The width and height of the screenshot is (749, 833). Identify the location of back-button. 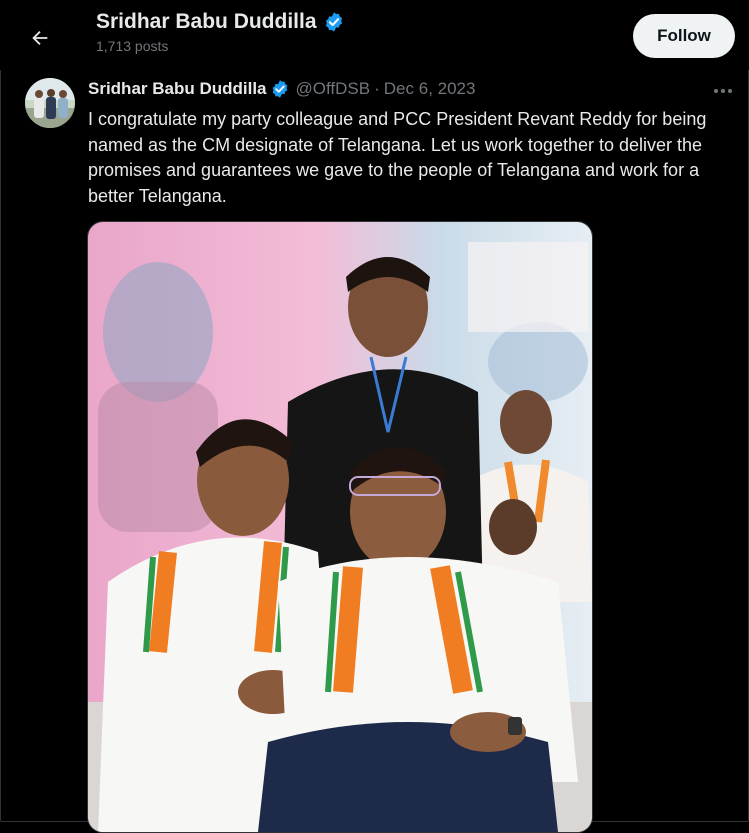
(40, 38).